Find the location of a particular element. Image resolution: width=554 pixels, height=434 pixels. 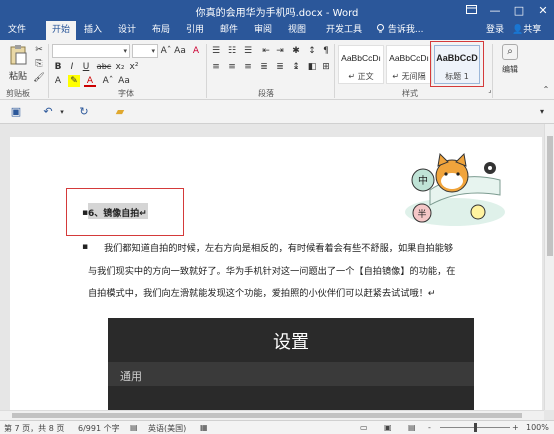

maximize-button: □ is located at coordinates (519, 10).